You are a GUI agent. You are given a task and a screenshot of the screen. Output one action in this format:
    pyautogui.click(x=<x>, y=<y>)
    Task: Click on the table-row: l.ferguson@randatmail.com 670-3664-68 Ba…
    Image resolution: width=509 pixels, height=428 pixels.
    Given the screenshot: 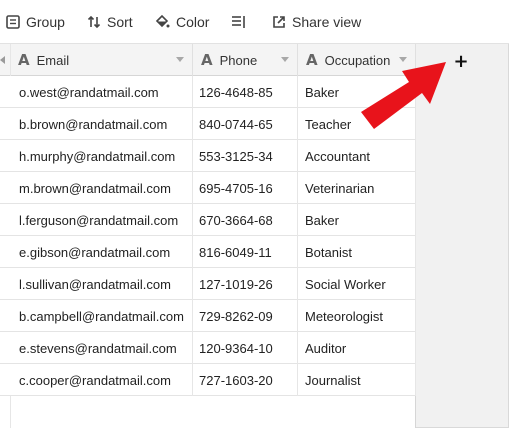 What is the action you would take?
    pyautogui.click(x=208, y=220)
    